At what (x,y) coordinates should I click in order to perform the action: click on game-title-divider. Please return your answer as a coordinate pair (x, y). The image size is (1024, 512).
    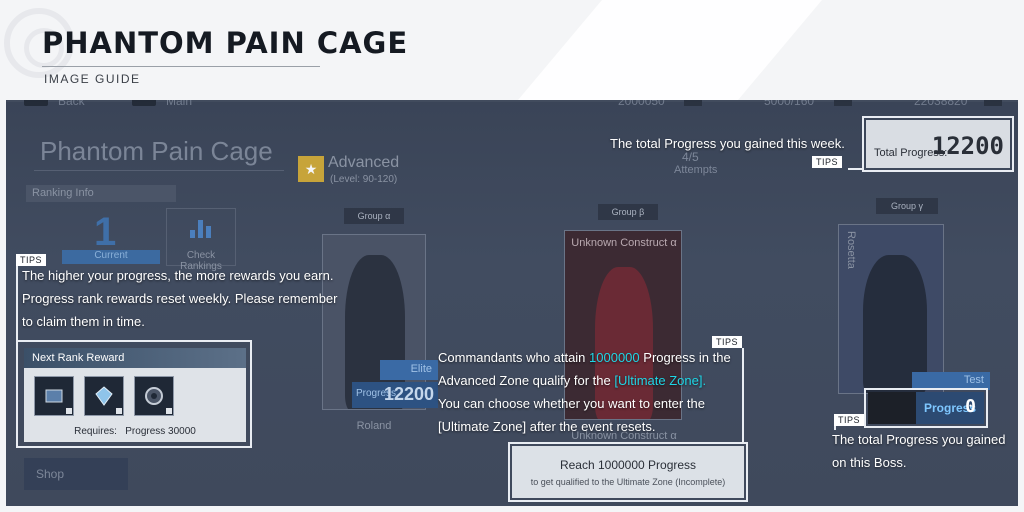
    Looking at the image, I should click on (159, 170).